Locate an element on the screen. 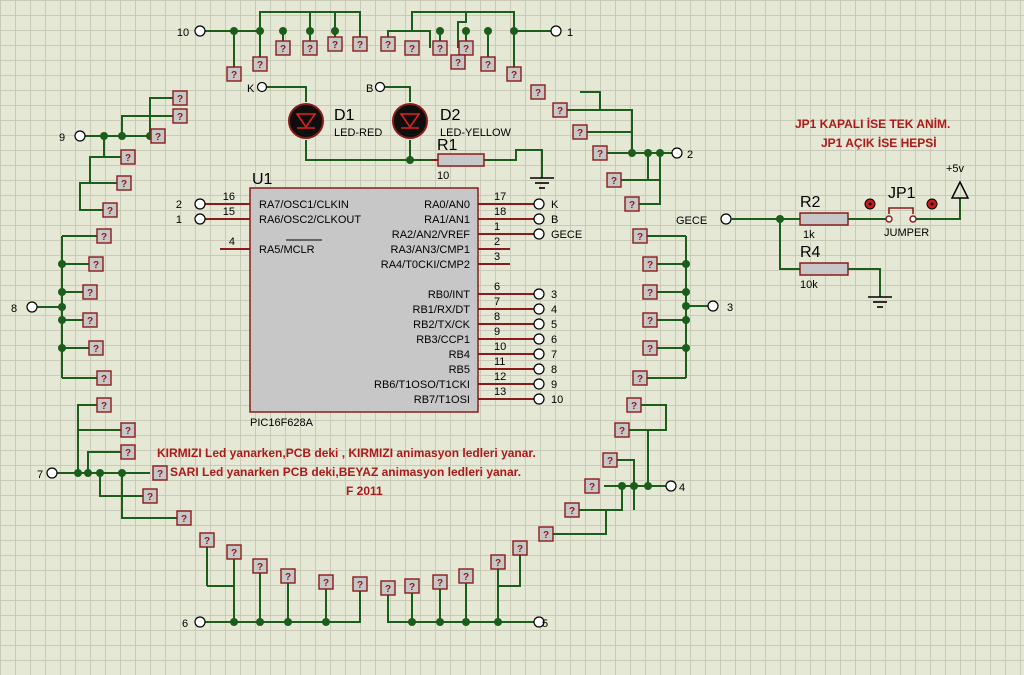  r1-value: 10 is located at coordinates (443, 176).